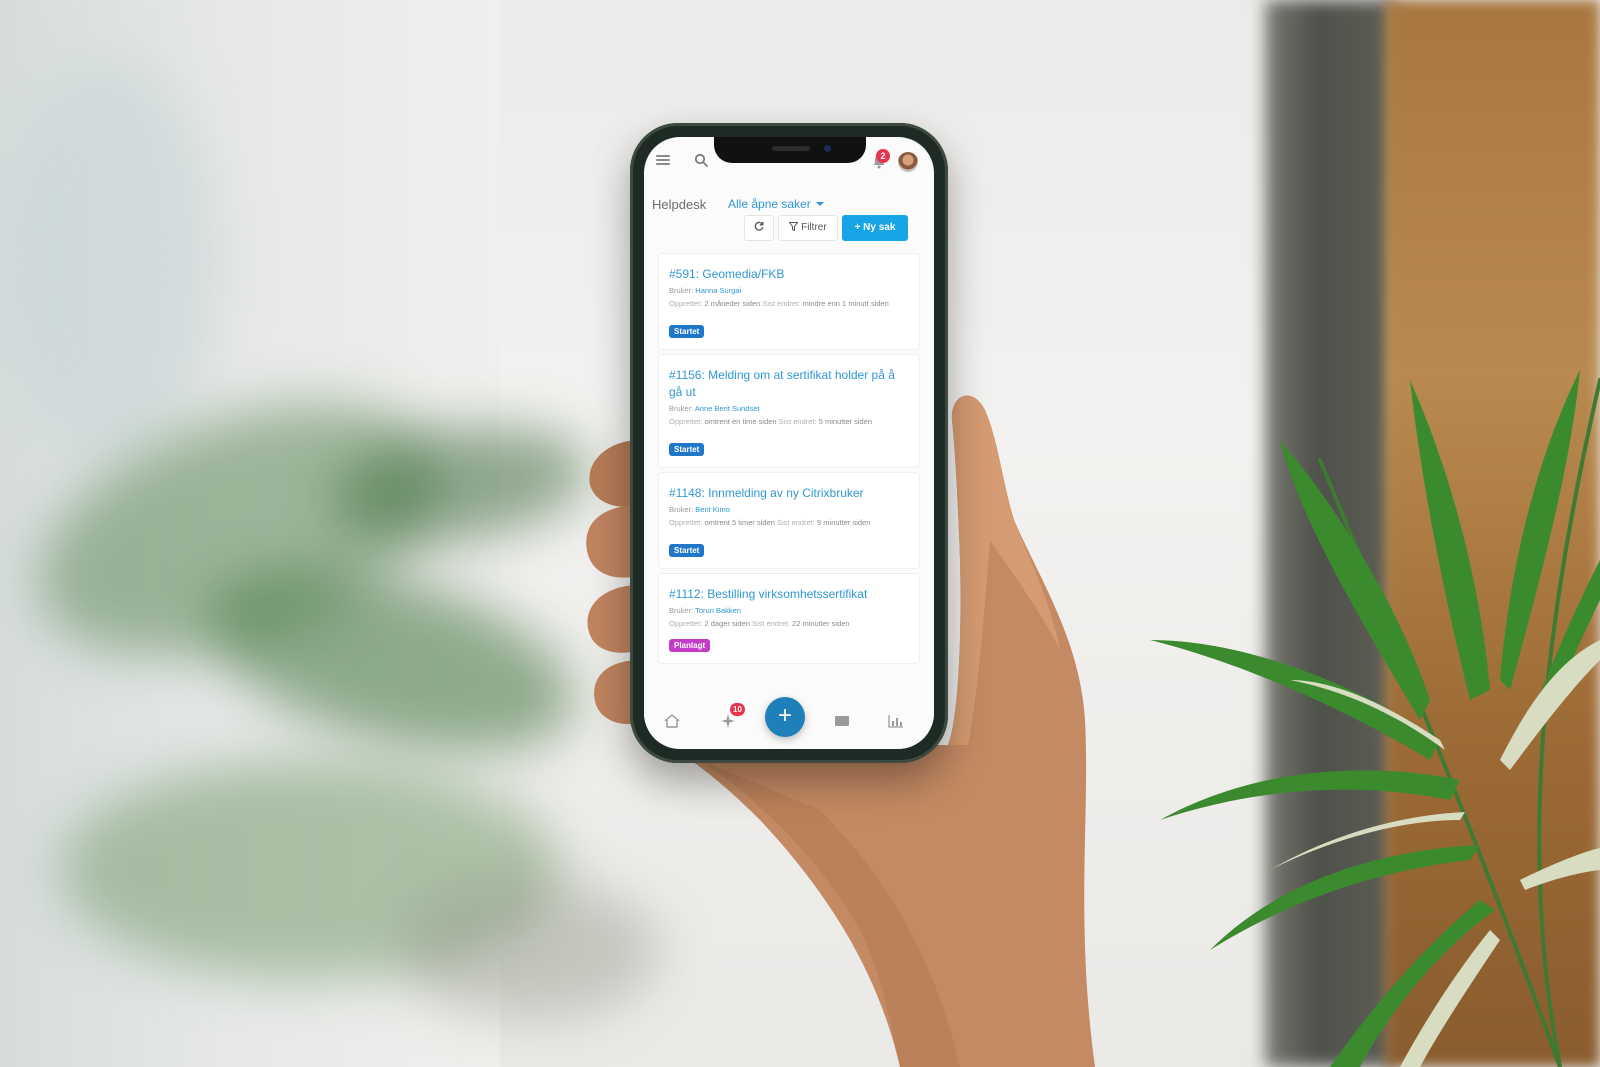 This screenshot has height=1067, width=1600. Describe the element at coordinates (672, 721) in the screenshot. I see `home-icon` at that location.